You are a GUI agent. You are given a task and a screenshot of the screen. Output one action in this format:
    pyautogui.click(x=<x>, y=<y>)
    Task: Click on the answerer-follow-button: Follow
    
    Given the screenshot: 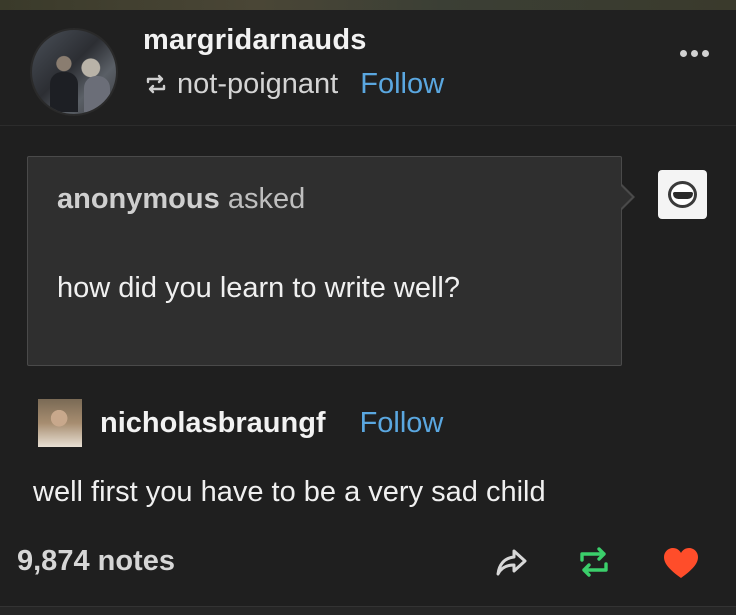 What is the action you would take?
    pyautogui.click(x=402, y=423)
    